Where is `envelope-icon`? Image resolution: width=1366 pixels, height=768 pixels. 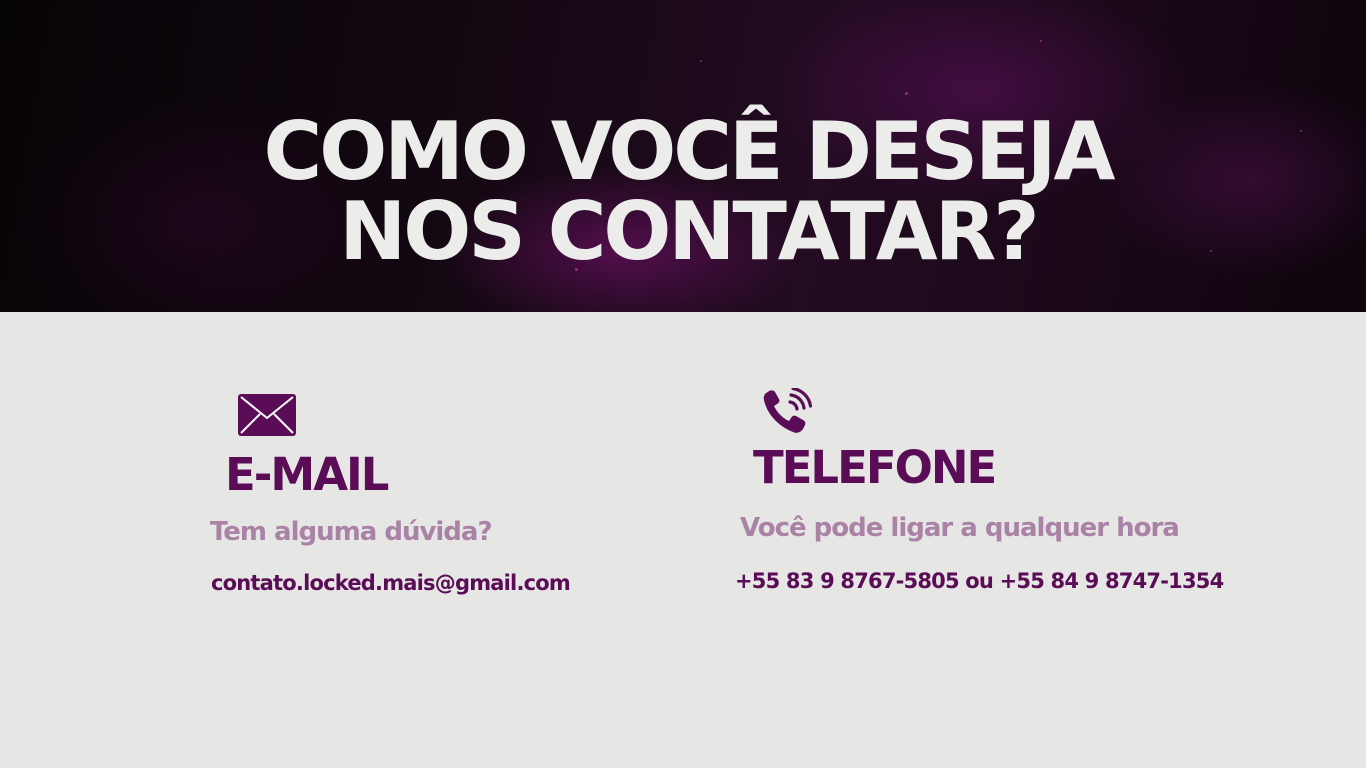 envelope-icon is located at coordinates (267, 415).